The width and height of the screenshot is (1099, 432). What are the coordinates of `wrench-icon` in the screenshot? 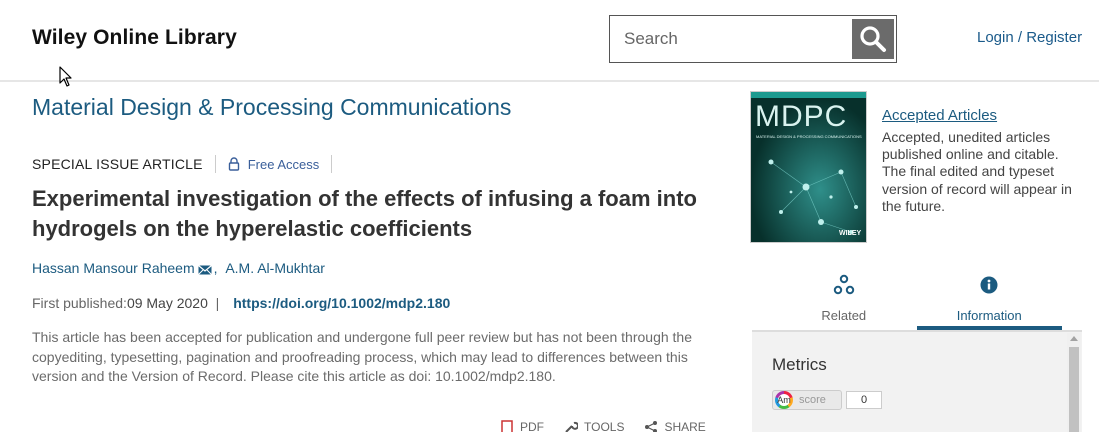 It's located at (571, 426).